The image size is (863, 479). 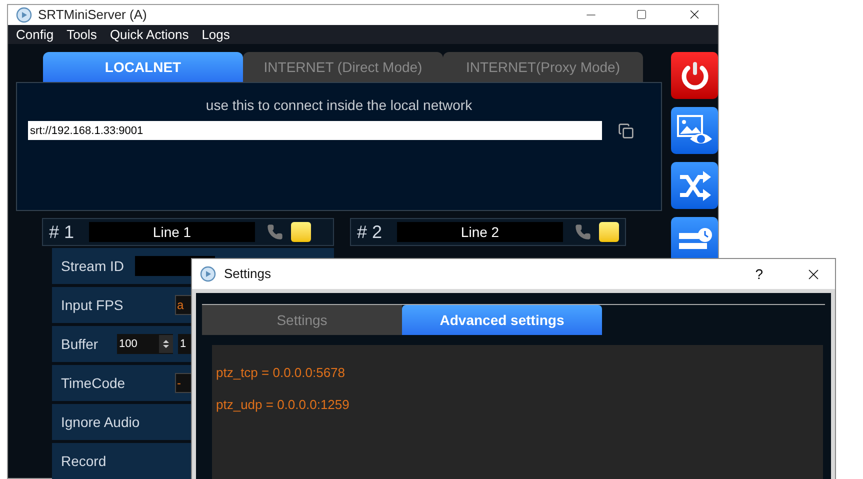 I want to click on help-button: ?, so click(x=759, y=274).